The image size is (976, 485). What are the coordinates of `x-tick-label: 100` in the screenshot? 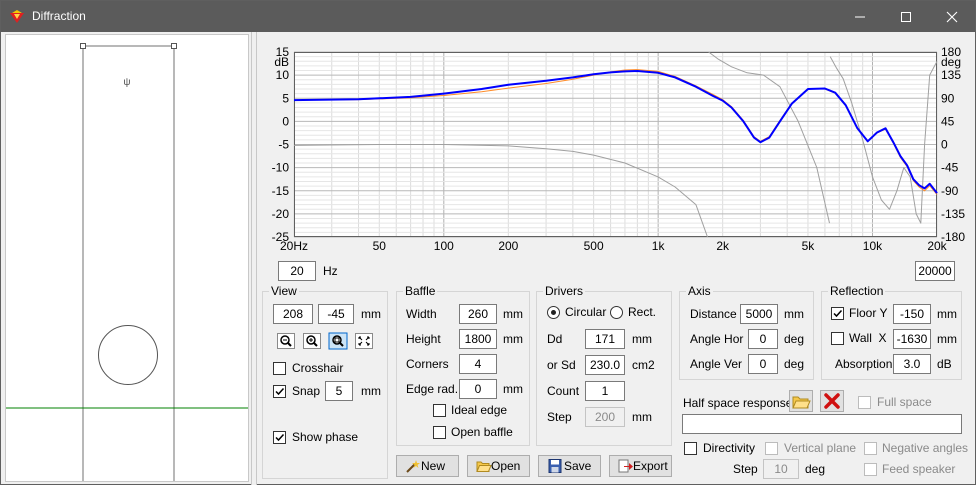 It's located at (444, 244).